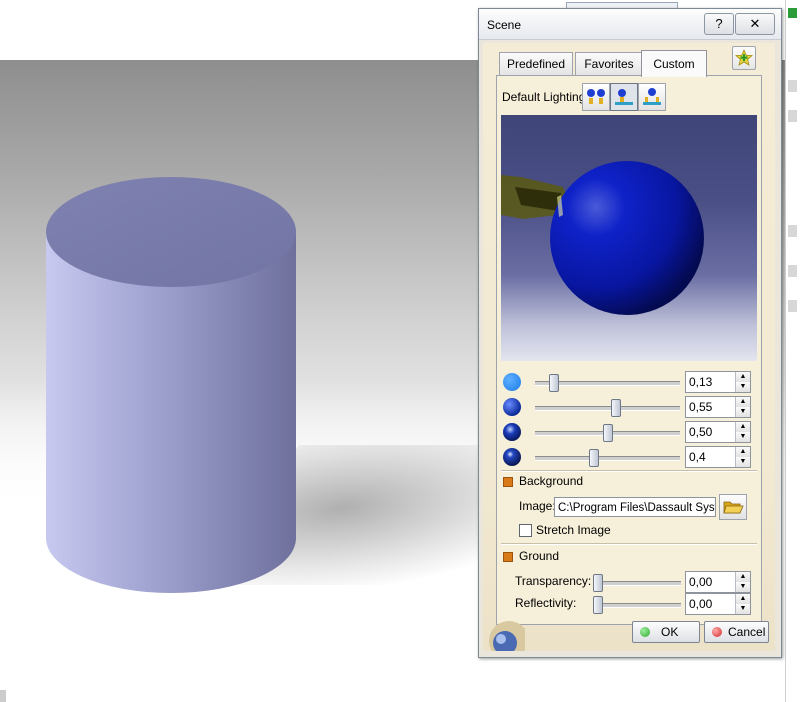 The image size is (800, 702). Describe the element at coordinates (700, 582) in the screenshot. I see `transparency-value: 0,00` at that location.